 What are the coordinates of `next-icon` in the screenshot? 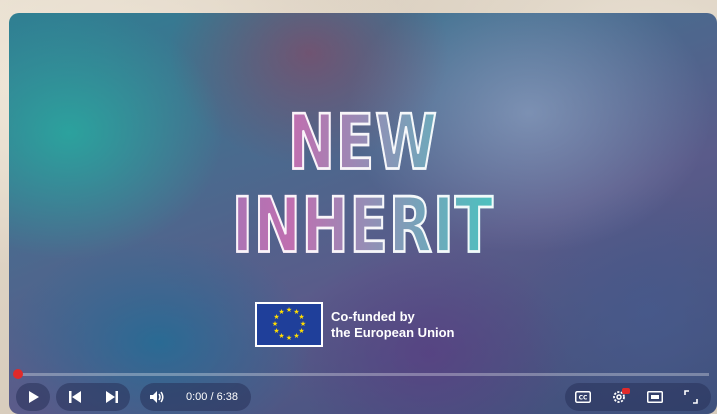 It's located at (111, 397).